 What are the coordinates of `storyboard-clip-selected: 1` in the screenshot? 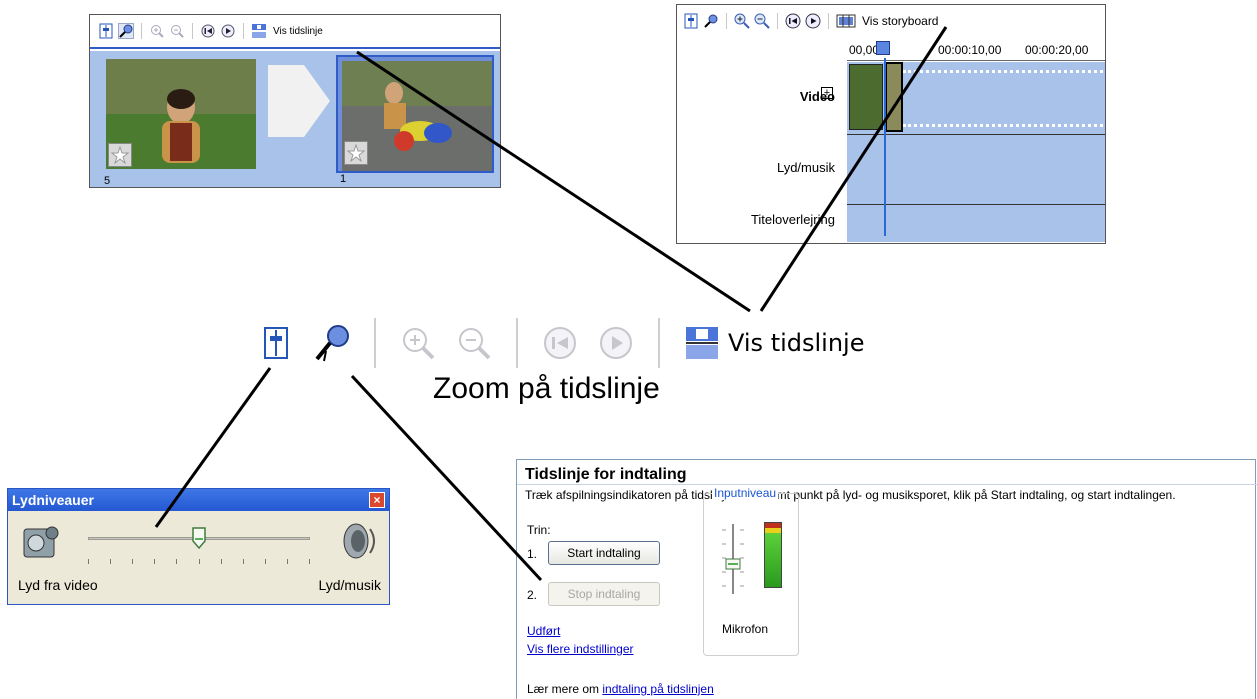 It's located at (415, 120).